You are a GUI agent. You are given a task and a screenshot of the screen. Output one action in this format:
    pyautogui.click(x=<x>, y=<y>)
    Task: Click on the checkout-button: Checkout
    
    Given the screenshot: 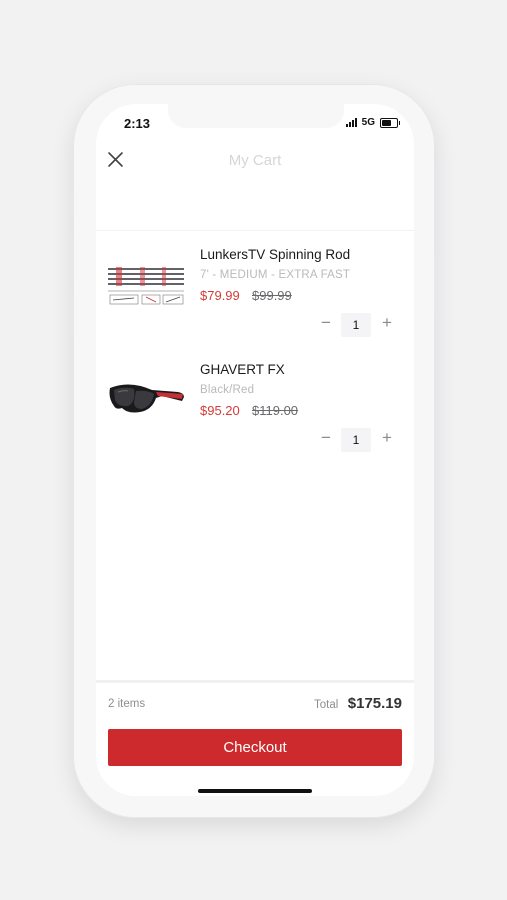 What is the action you would take?
    pyautogui.click(x=255, y=747)
    